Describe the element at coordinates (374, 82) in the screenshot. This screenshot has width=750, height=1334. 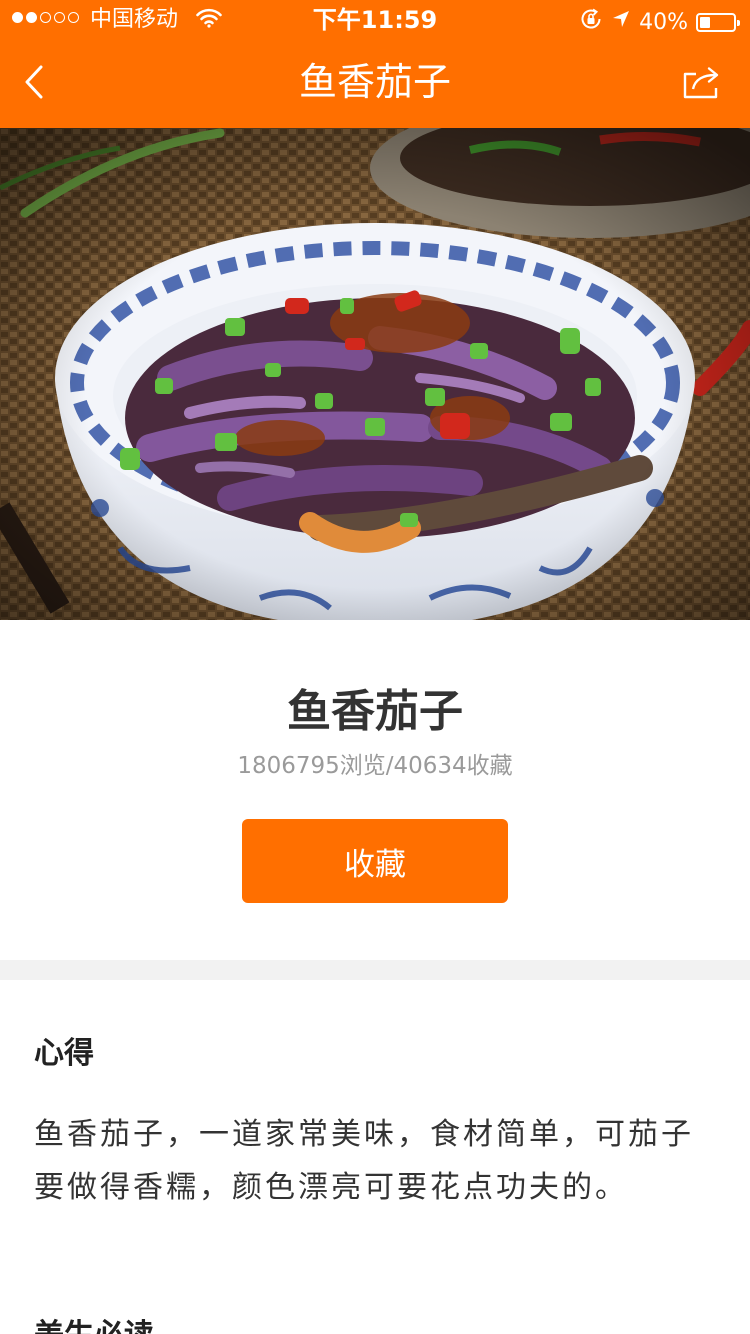
I see `nav-title: 鱼香茄子` at that location.